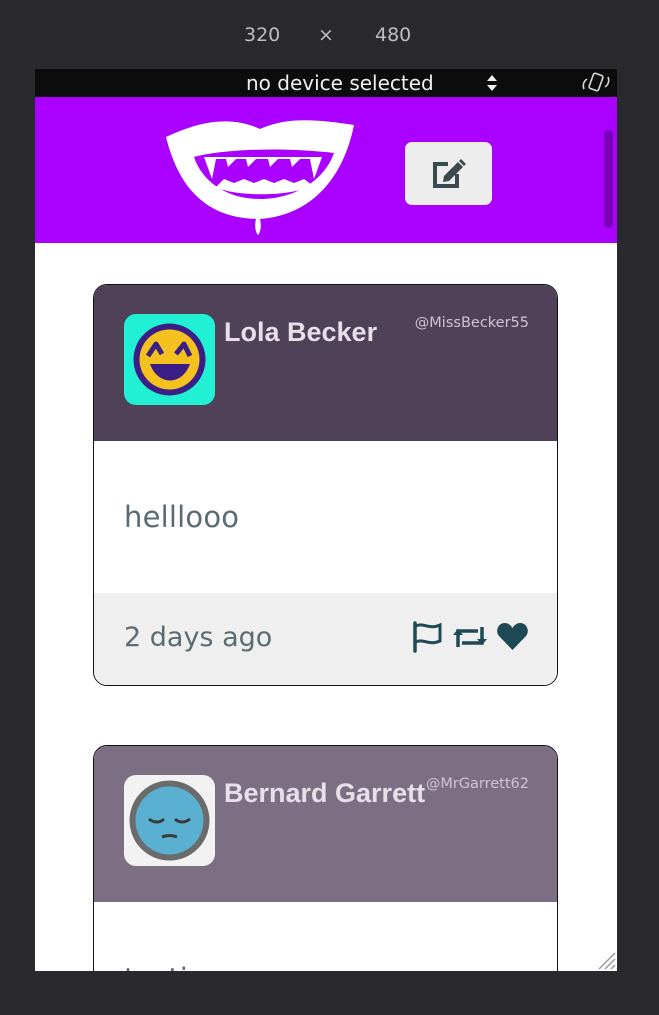 The height and width of the screenshot is (1015, 659). What do you see at coordinates (596, 83) in the screenshot?
I see `rotate-device-icon` at bounding box center [596, 83].